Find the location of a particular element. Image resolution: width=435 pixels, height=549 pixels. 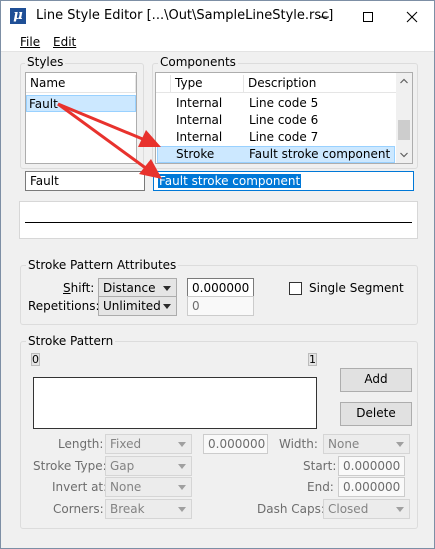

add-button: Add is located at coordinates (376, 380).